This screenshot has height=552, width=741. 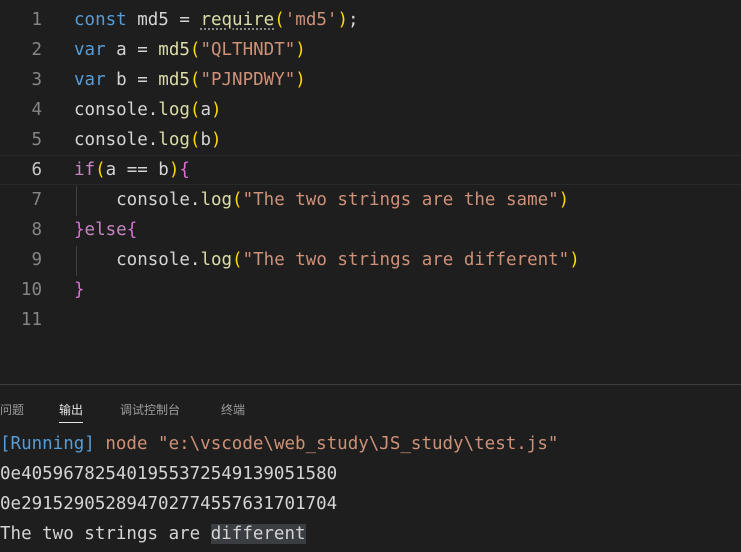 What do you see at coordinates (406, 260) in the screenshot?
I see `code-token: "The two strings are different"` at bounding box center [406, 260].